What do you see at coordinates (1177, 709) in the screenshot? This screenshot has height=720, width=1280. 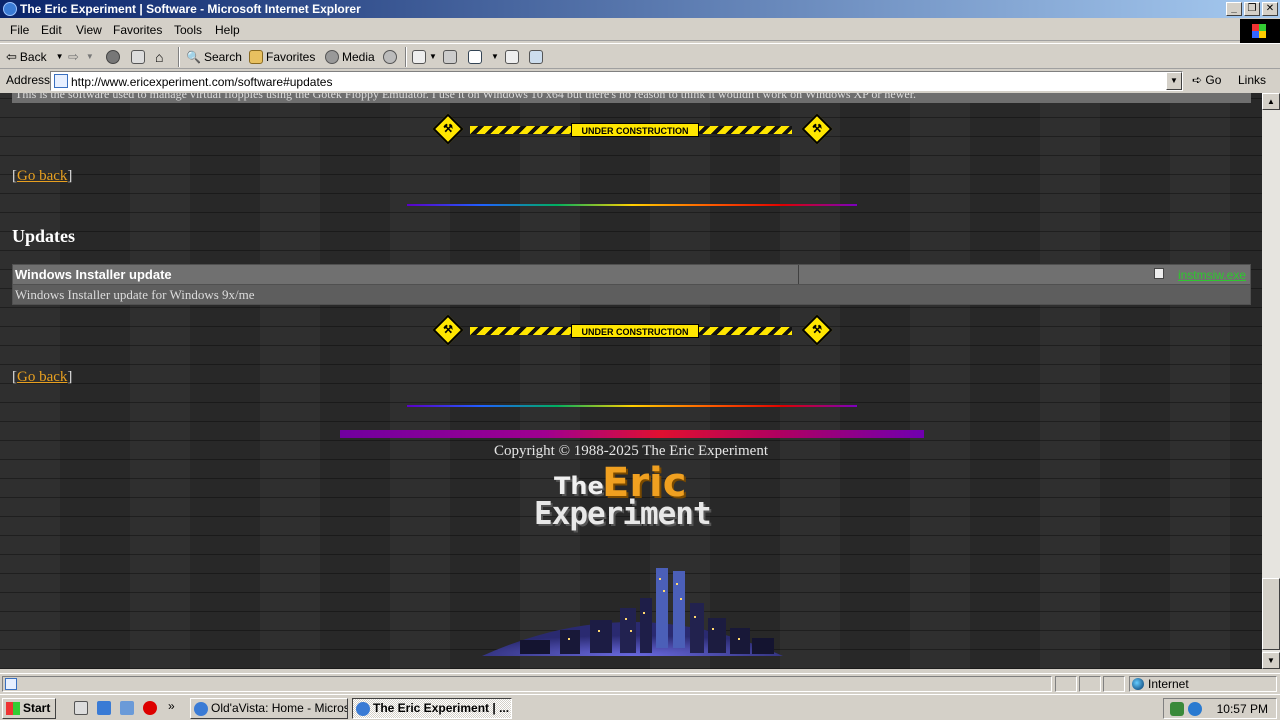 I see `network-icon` at bounding box center [1177, 709].